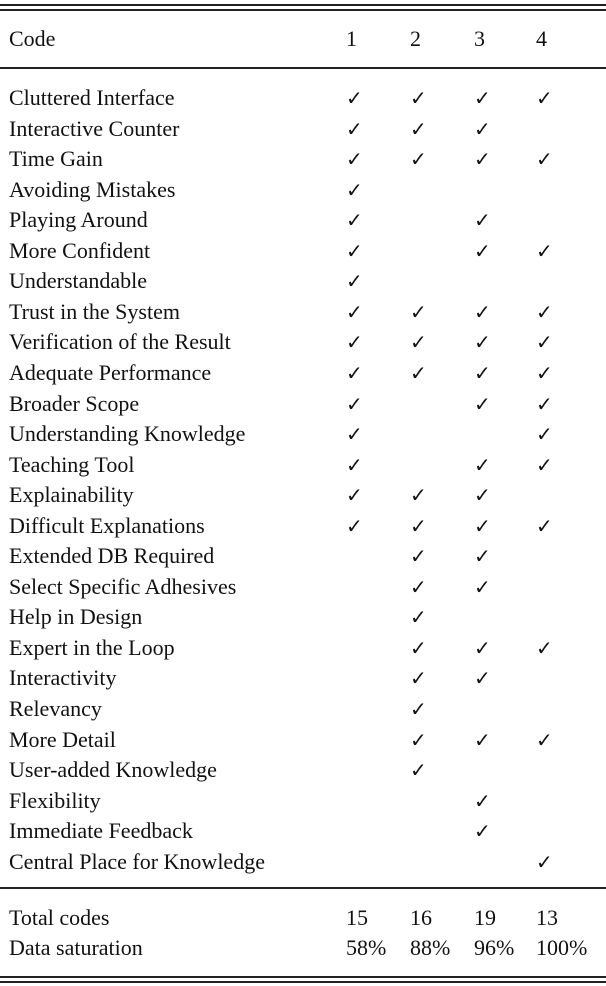  I want to click on table-row: Understanding Knowledge ✓ ✓, so click(303, 437).